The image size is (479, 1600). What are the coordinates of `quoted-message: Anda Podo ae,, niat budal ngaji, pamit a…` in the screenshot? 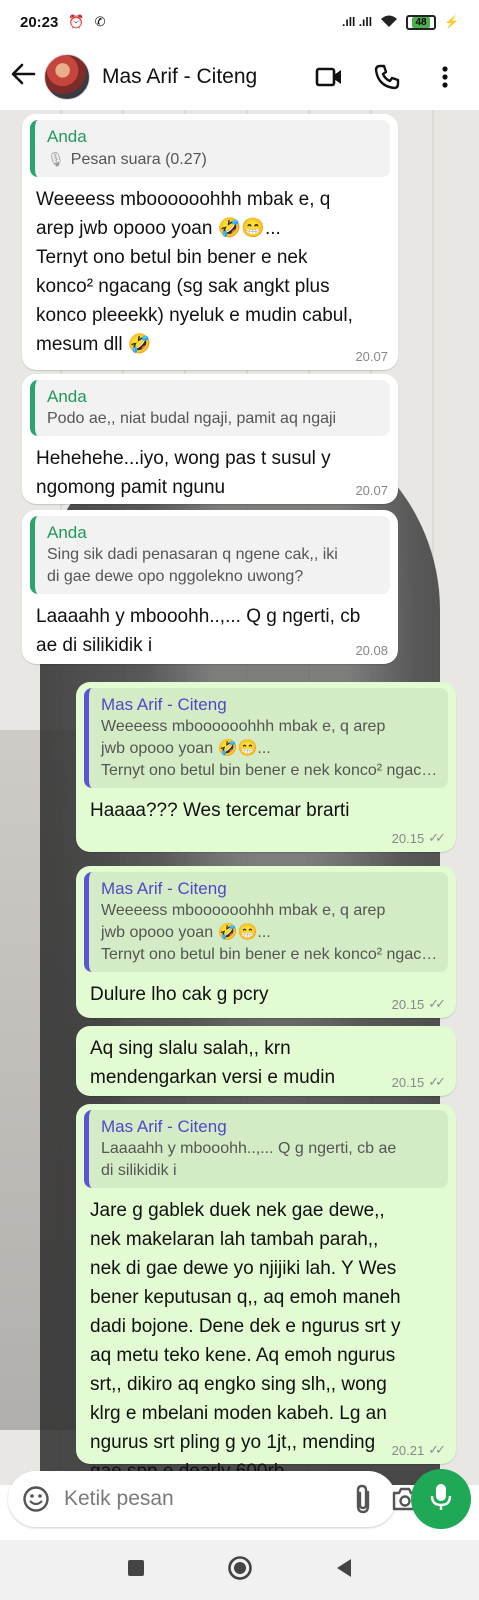 It's located at (210, 408).